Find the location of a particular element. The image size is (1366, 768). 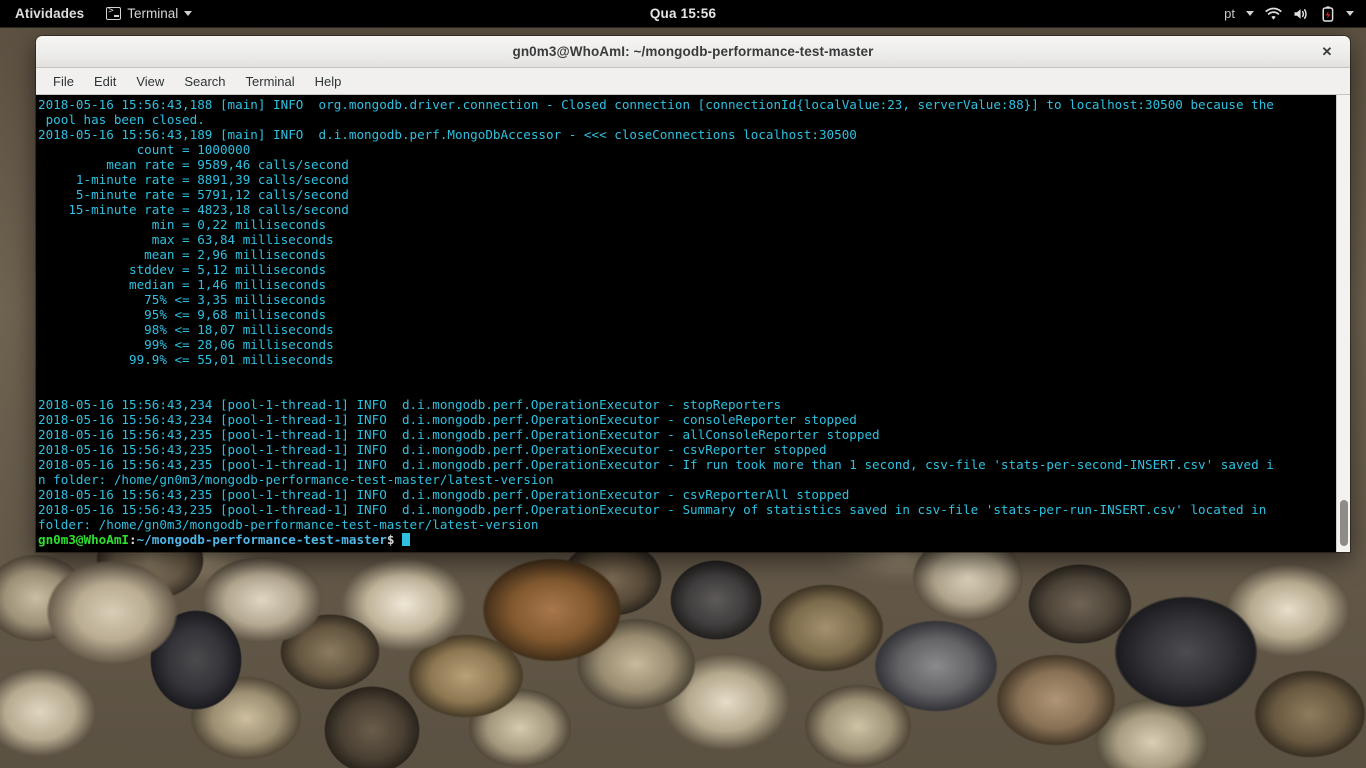

gnome-top-bar: Atividades Terminal Qua 15:56 pt is located at coordinates (683, 13).